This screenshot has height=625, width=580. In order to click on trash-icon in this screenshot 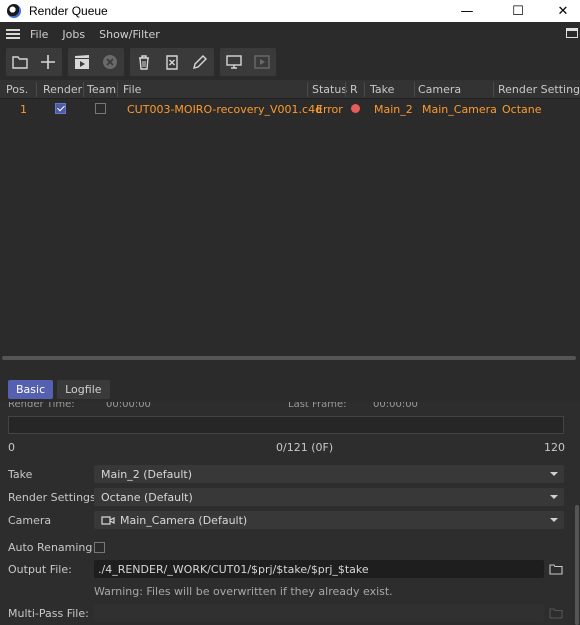, I will do `click(144, 62)`.